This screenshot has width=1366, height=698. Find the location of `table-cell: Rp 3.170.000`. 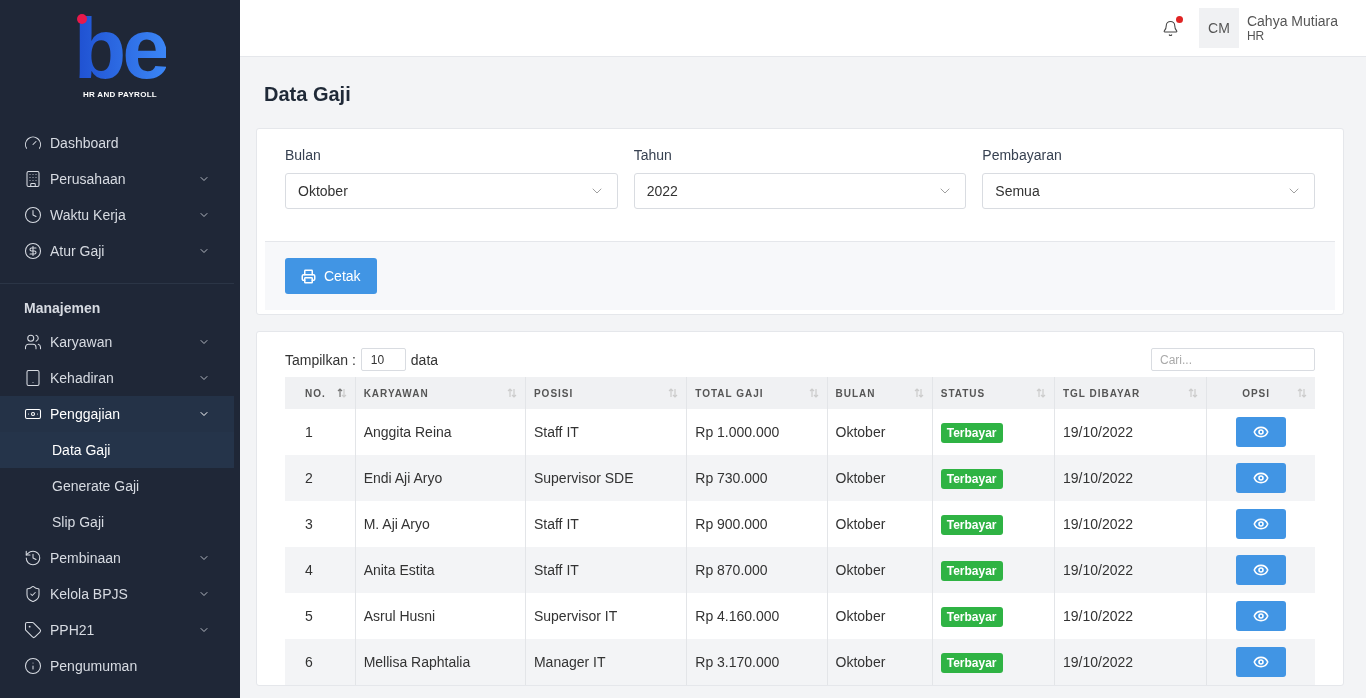

table-cell: Rp 3.170.000 is located at coordinates (757, 662).